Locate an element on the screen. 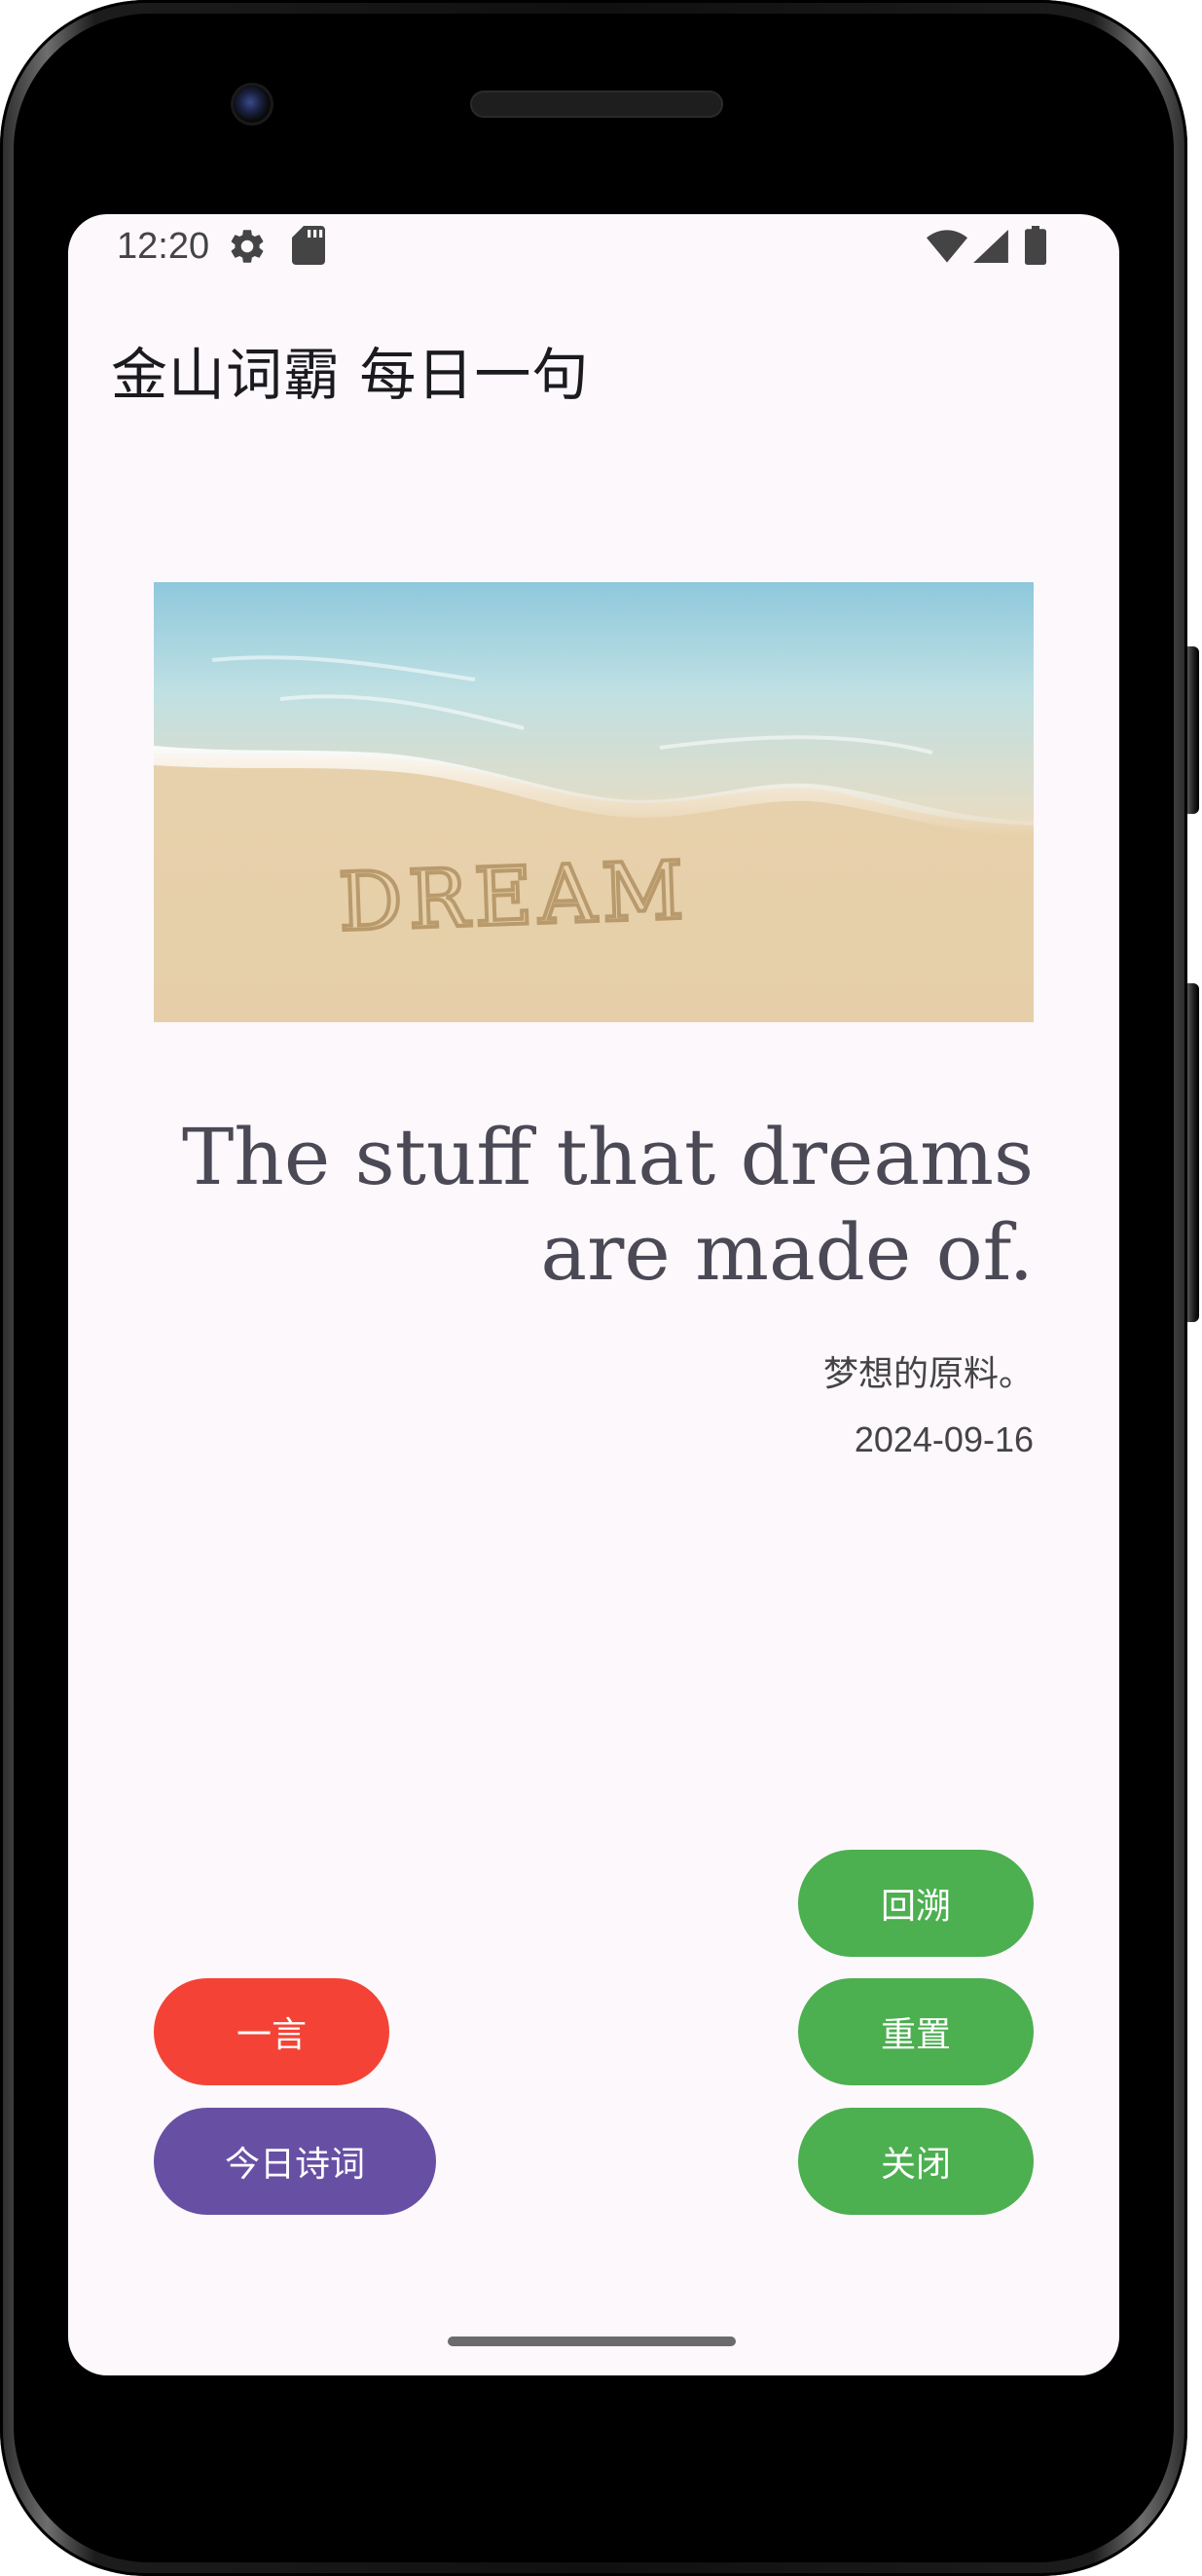 Image resolution: width=1202 pixels, height=2576 pixels. reset-button: 重置 is located at coordinates (916, 2031).